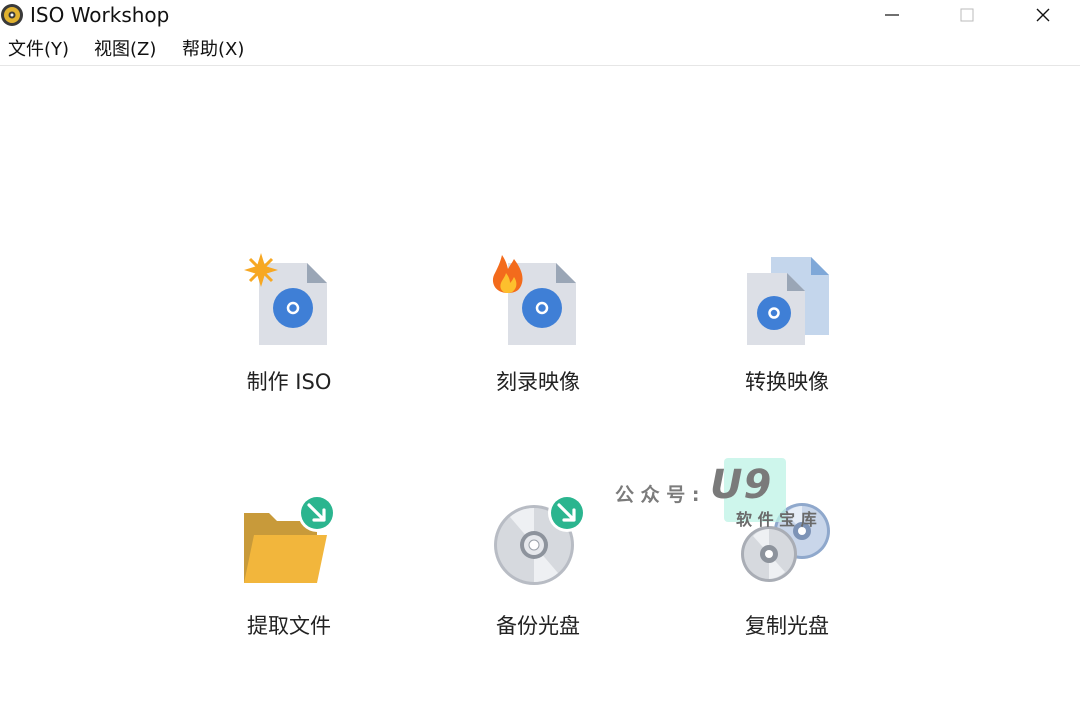 Image resolution: width=1080 pixels, height=701 pixels. What do you see at coordinates (538, 626) in the screenshot?
I see `backup-disc-label: 备份光盘` at bounding box center [538, 626].